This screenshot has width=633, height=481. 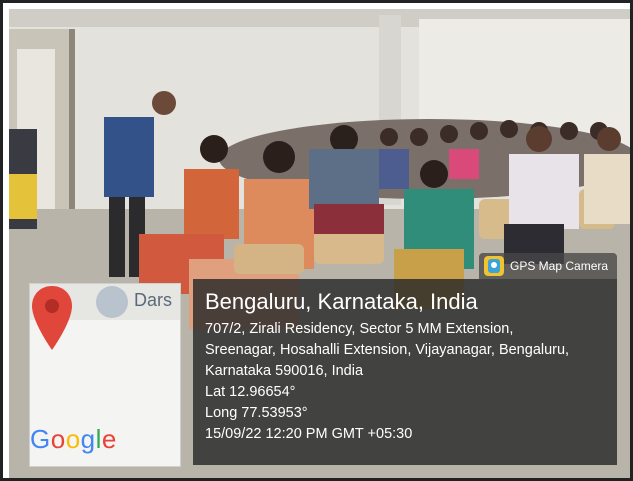 I want to click on timestamp: 15/09/22 12:20 PM GMT +05:30, so click(x=309, y=434).